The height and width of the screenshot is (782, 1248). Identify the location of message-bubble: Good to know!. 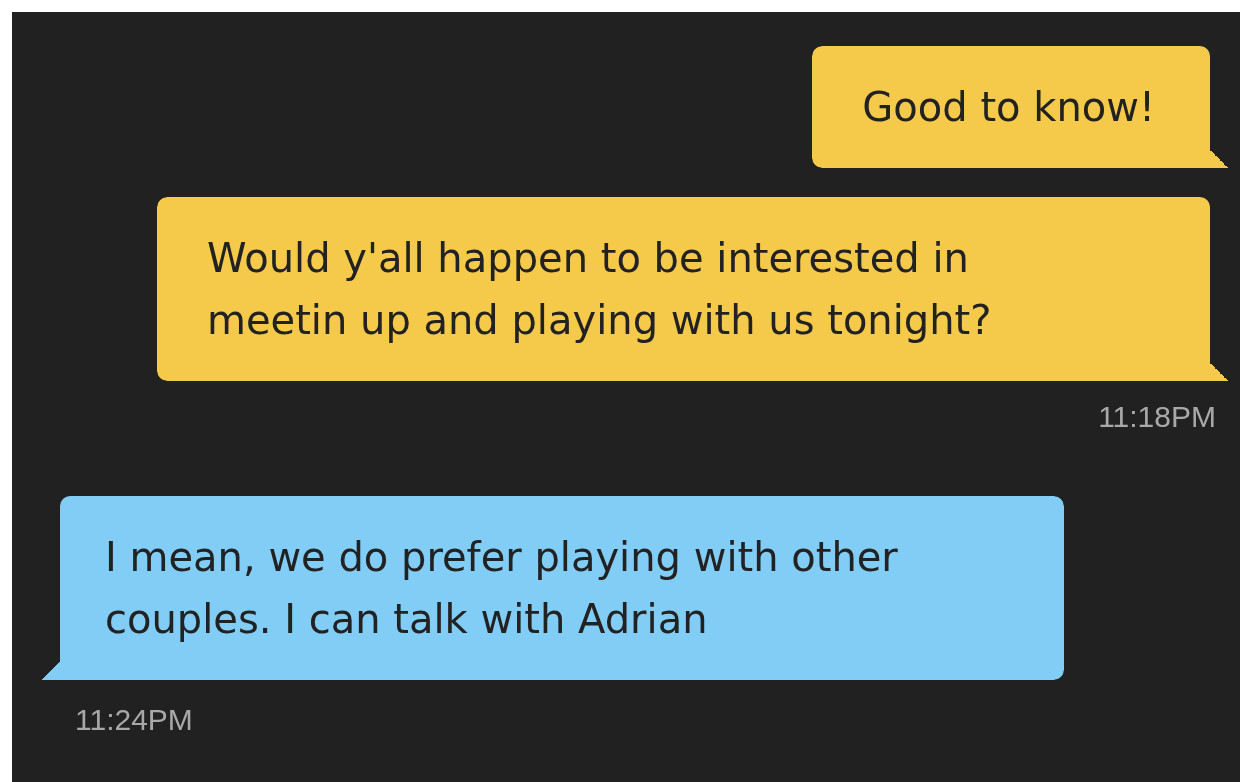
(1020, 107).